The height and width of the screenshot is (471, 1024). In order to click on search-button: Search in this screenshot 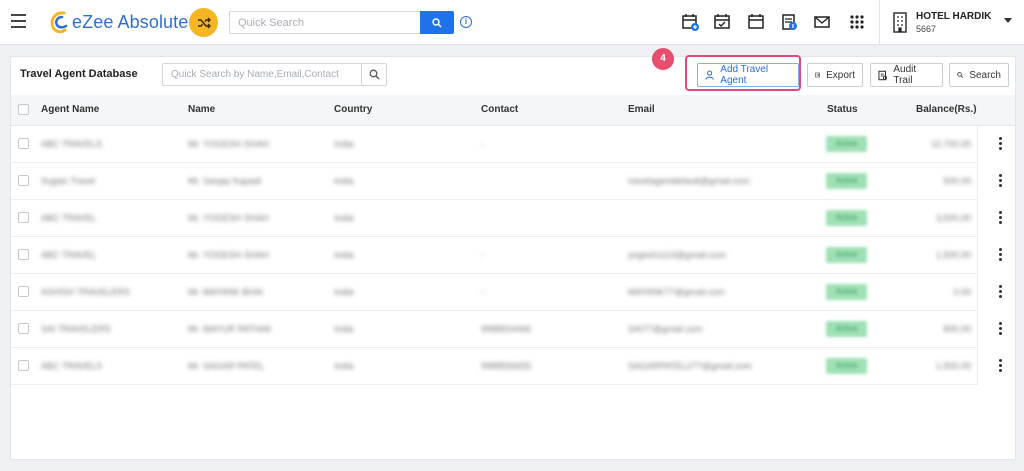, I will do `click(979, 75)`.